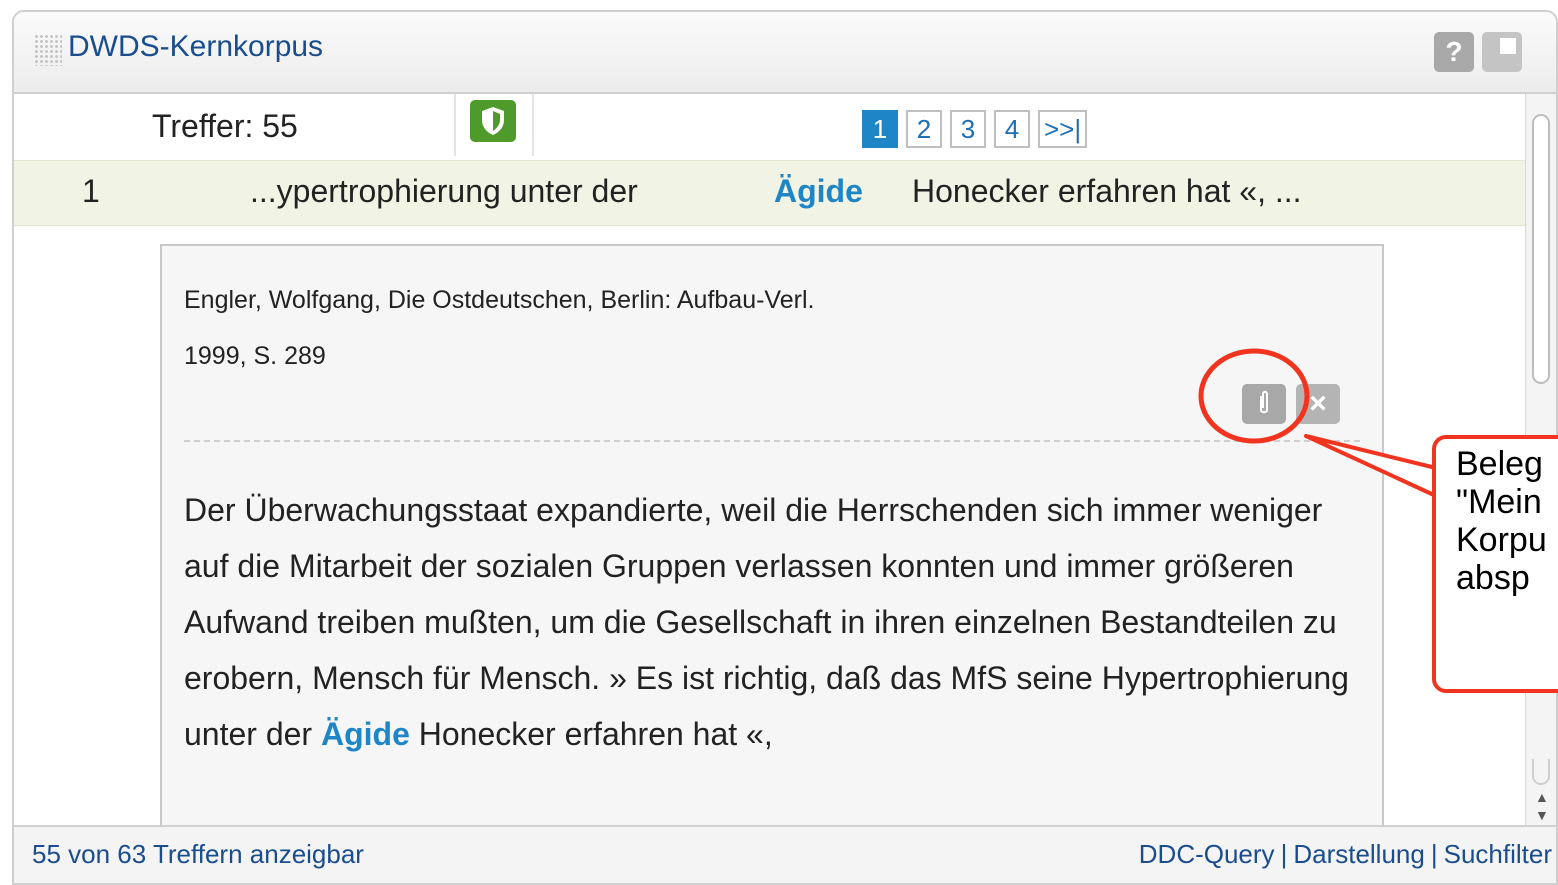  What do you see at coordinates (444, 191) in the screenshot?
I see `kwic-left-context: ...ypertrophierung unter der` at bounding box center [444, 191].